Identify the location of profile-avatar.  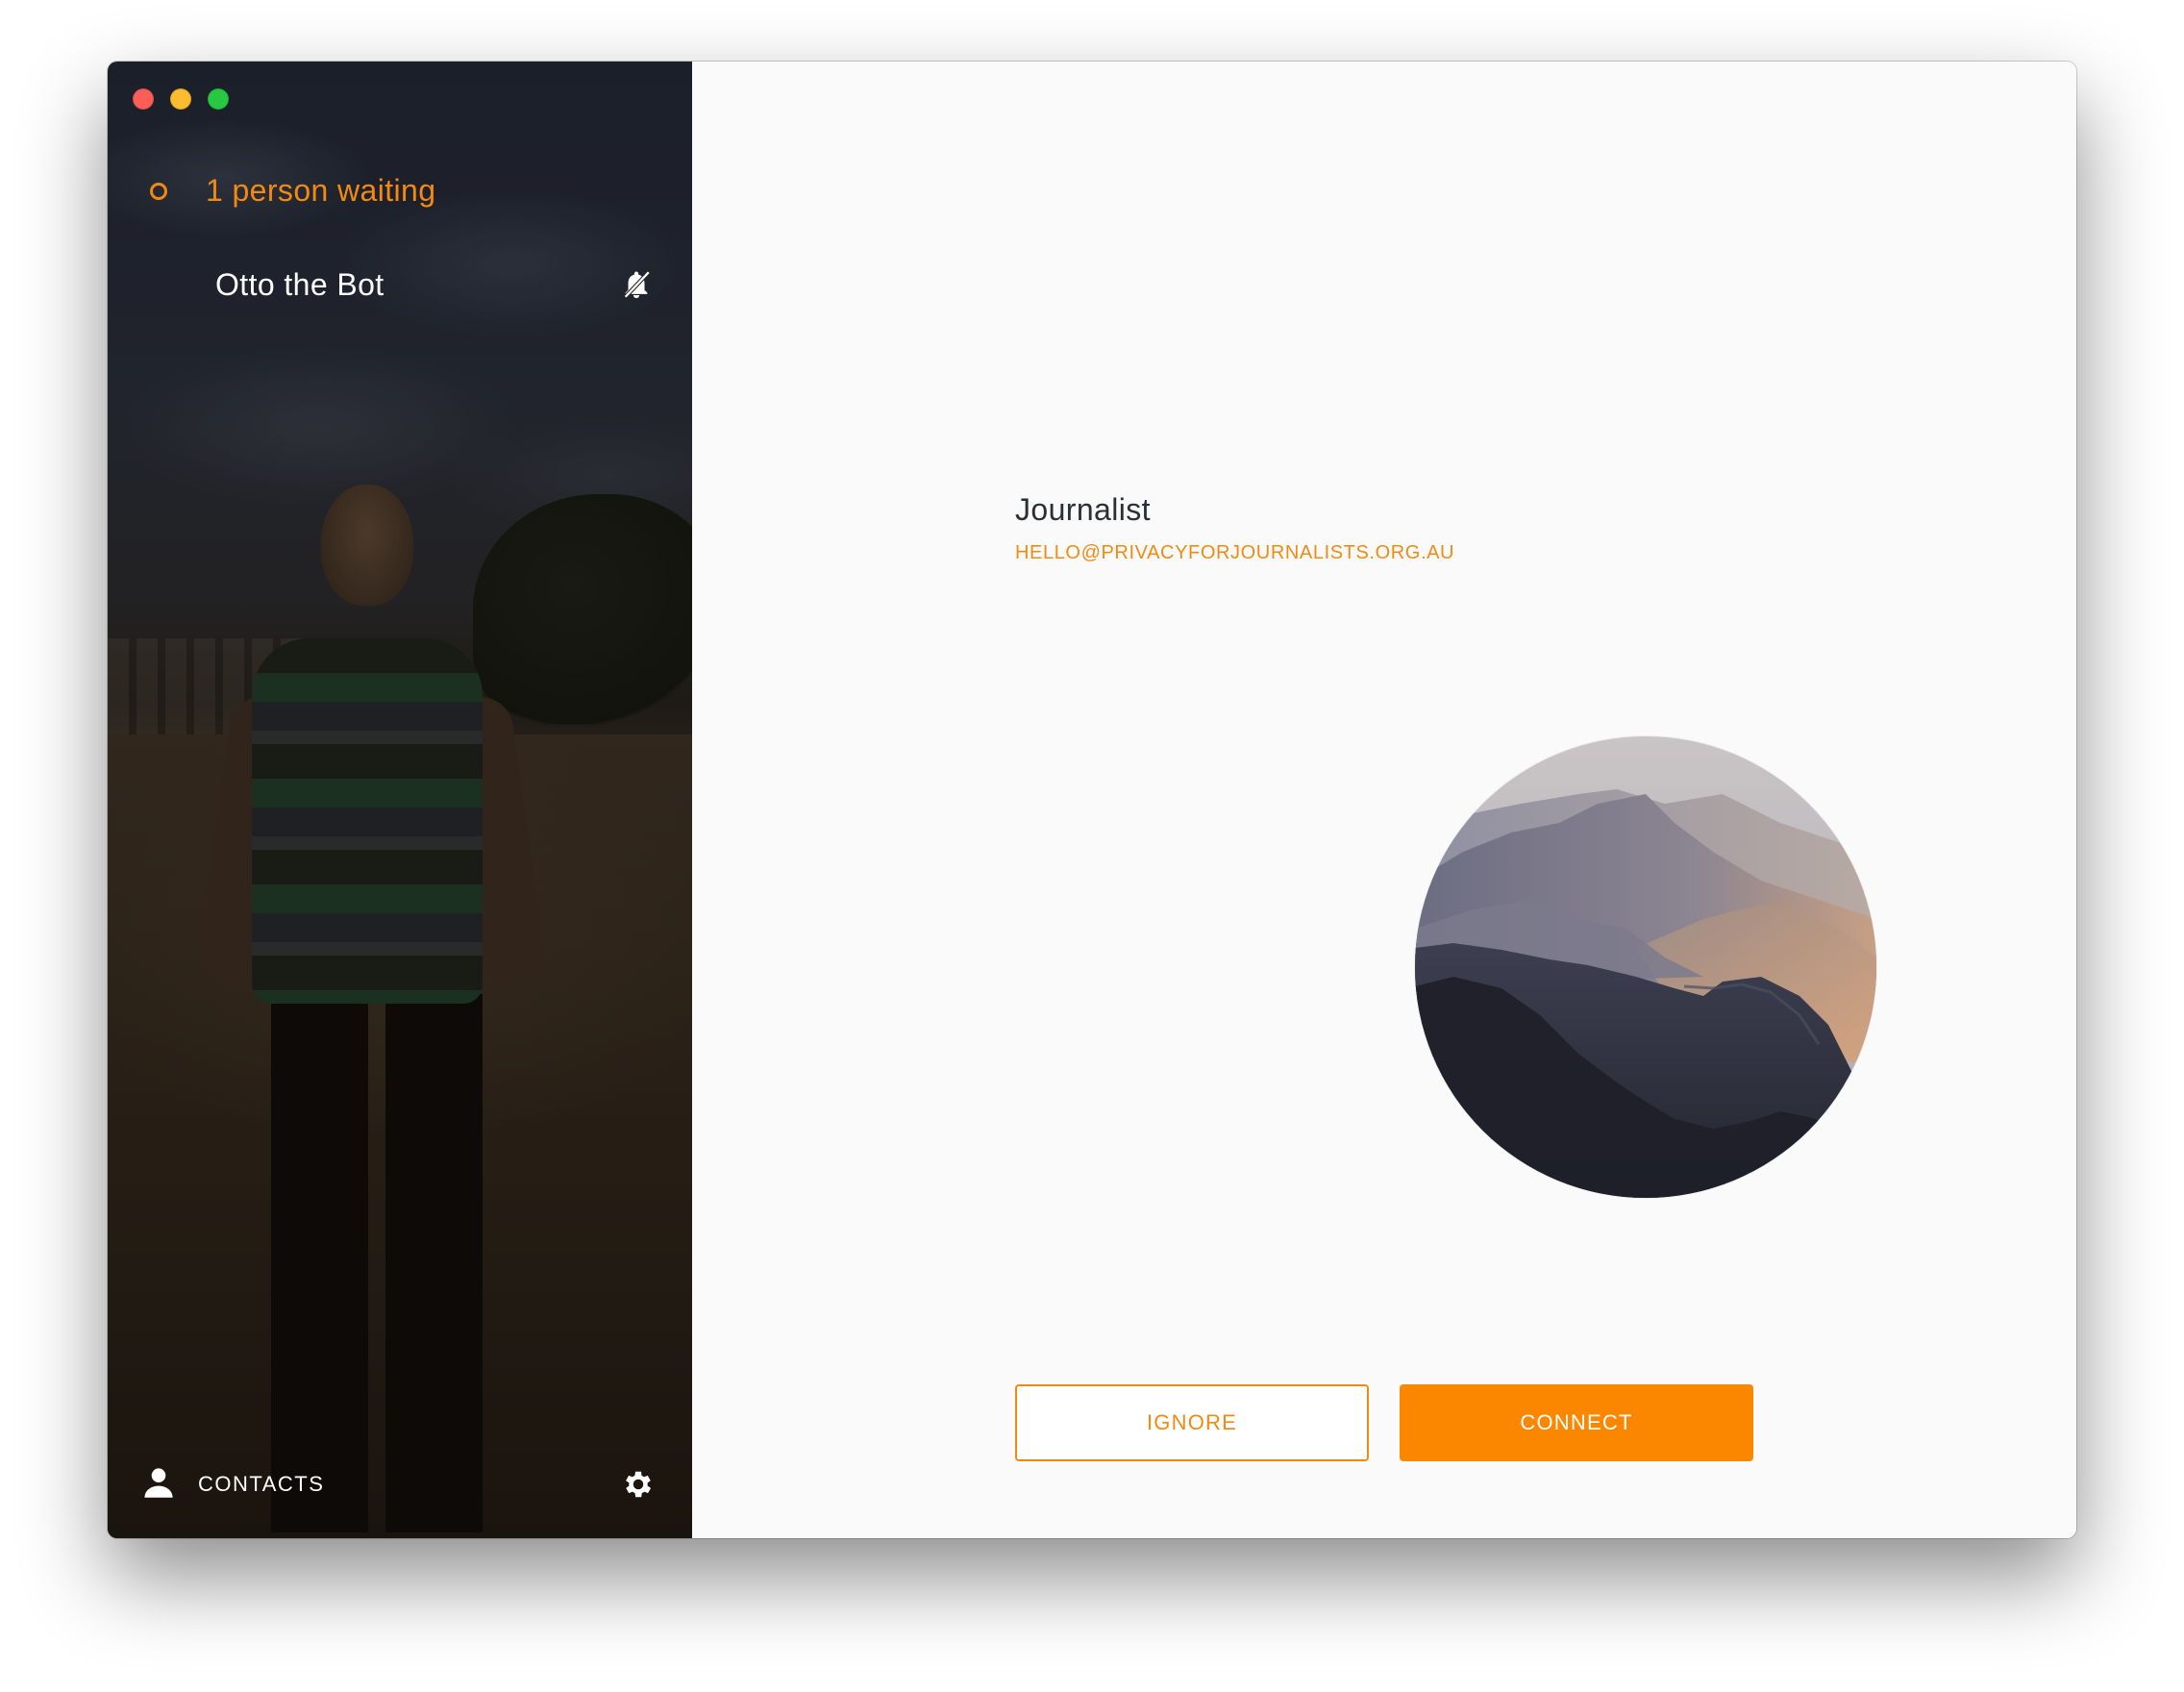
(1646, 967).